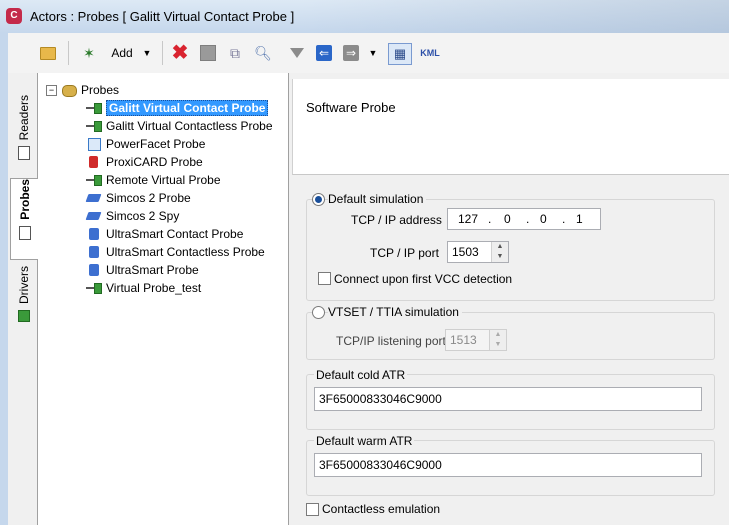 Image resolution: width=729 pixels, height=525 pixels. I want to click on cold-atr-value: 3F65000833046C9000, so click(380, 399).